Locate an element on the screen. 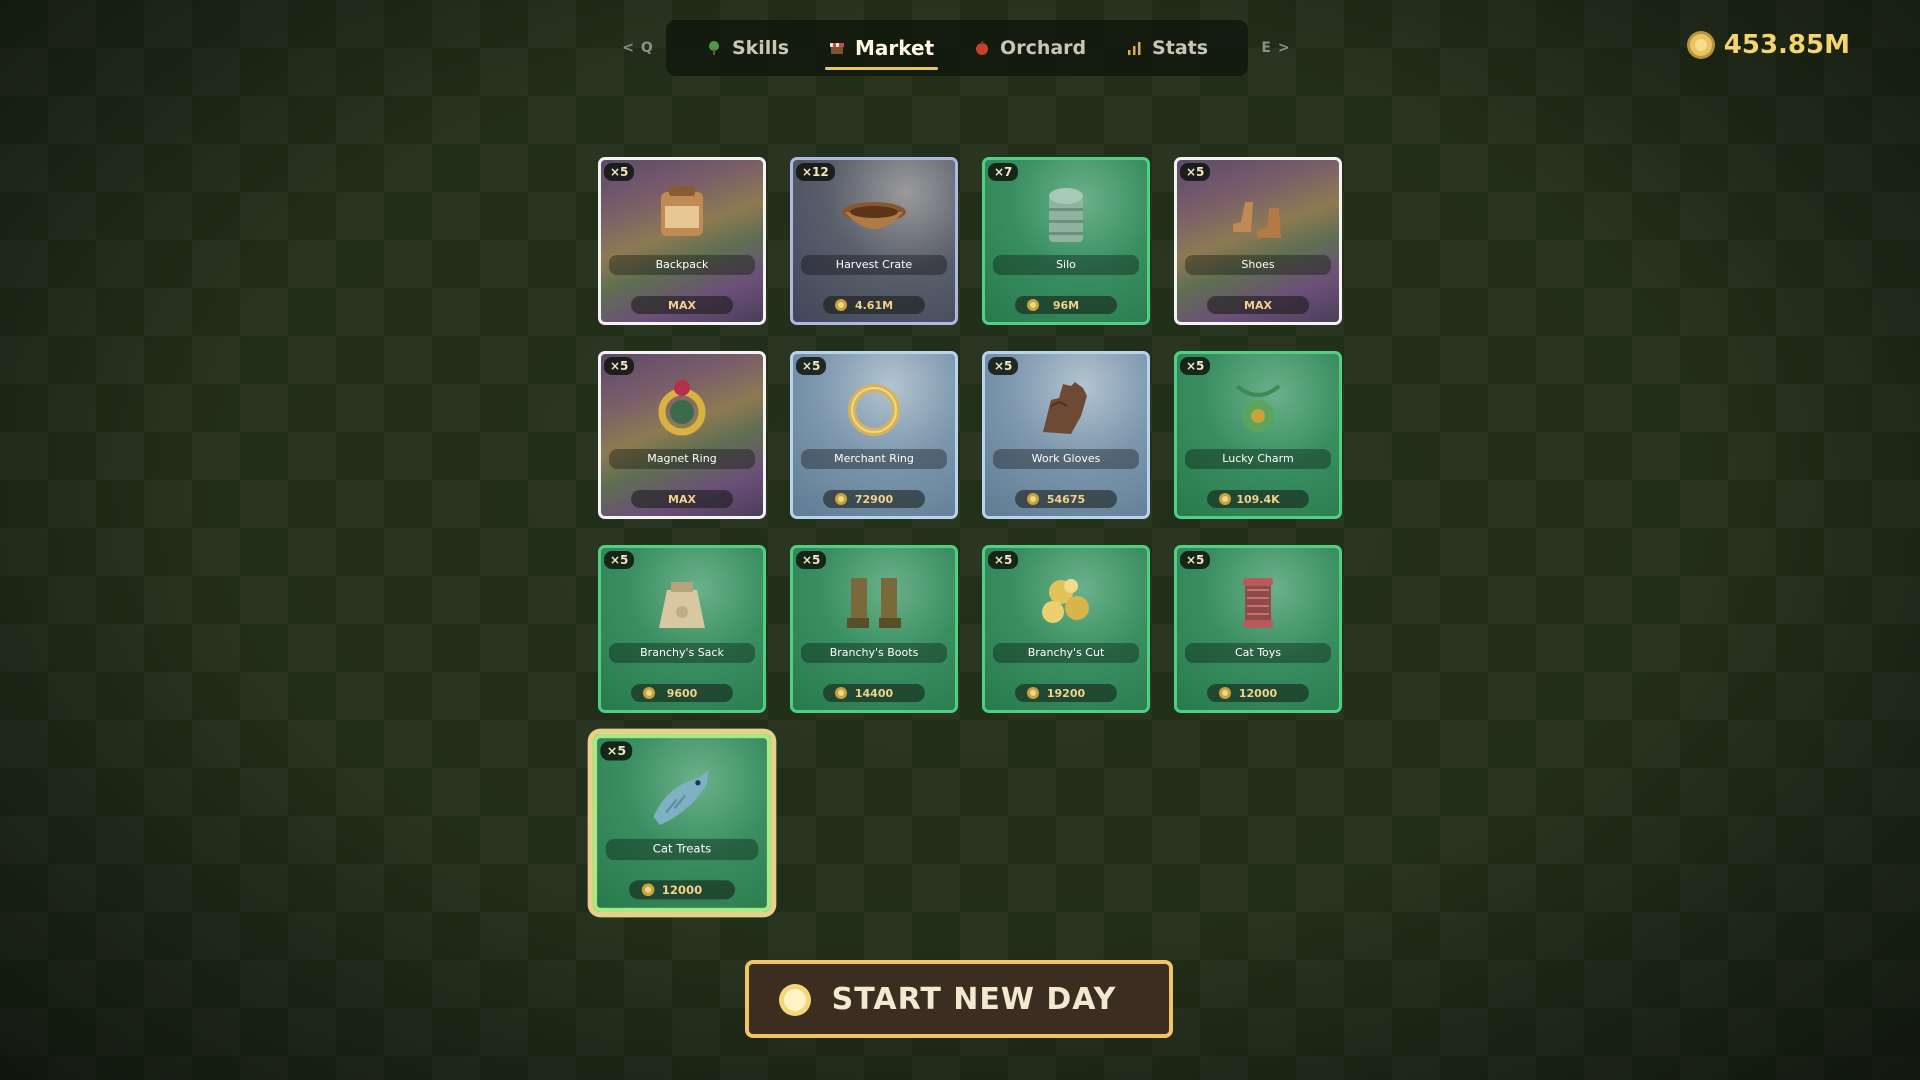 The image size is (1920, 1080). tab-market: Market is located at coordinates (881, 48).